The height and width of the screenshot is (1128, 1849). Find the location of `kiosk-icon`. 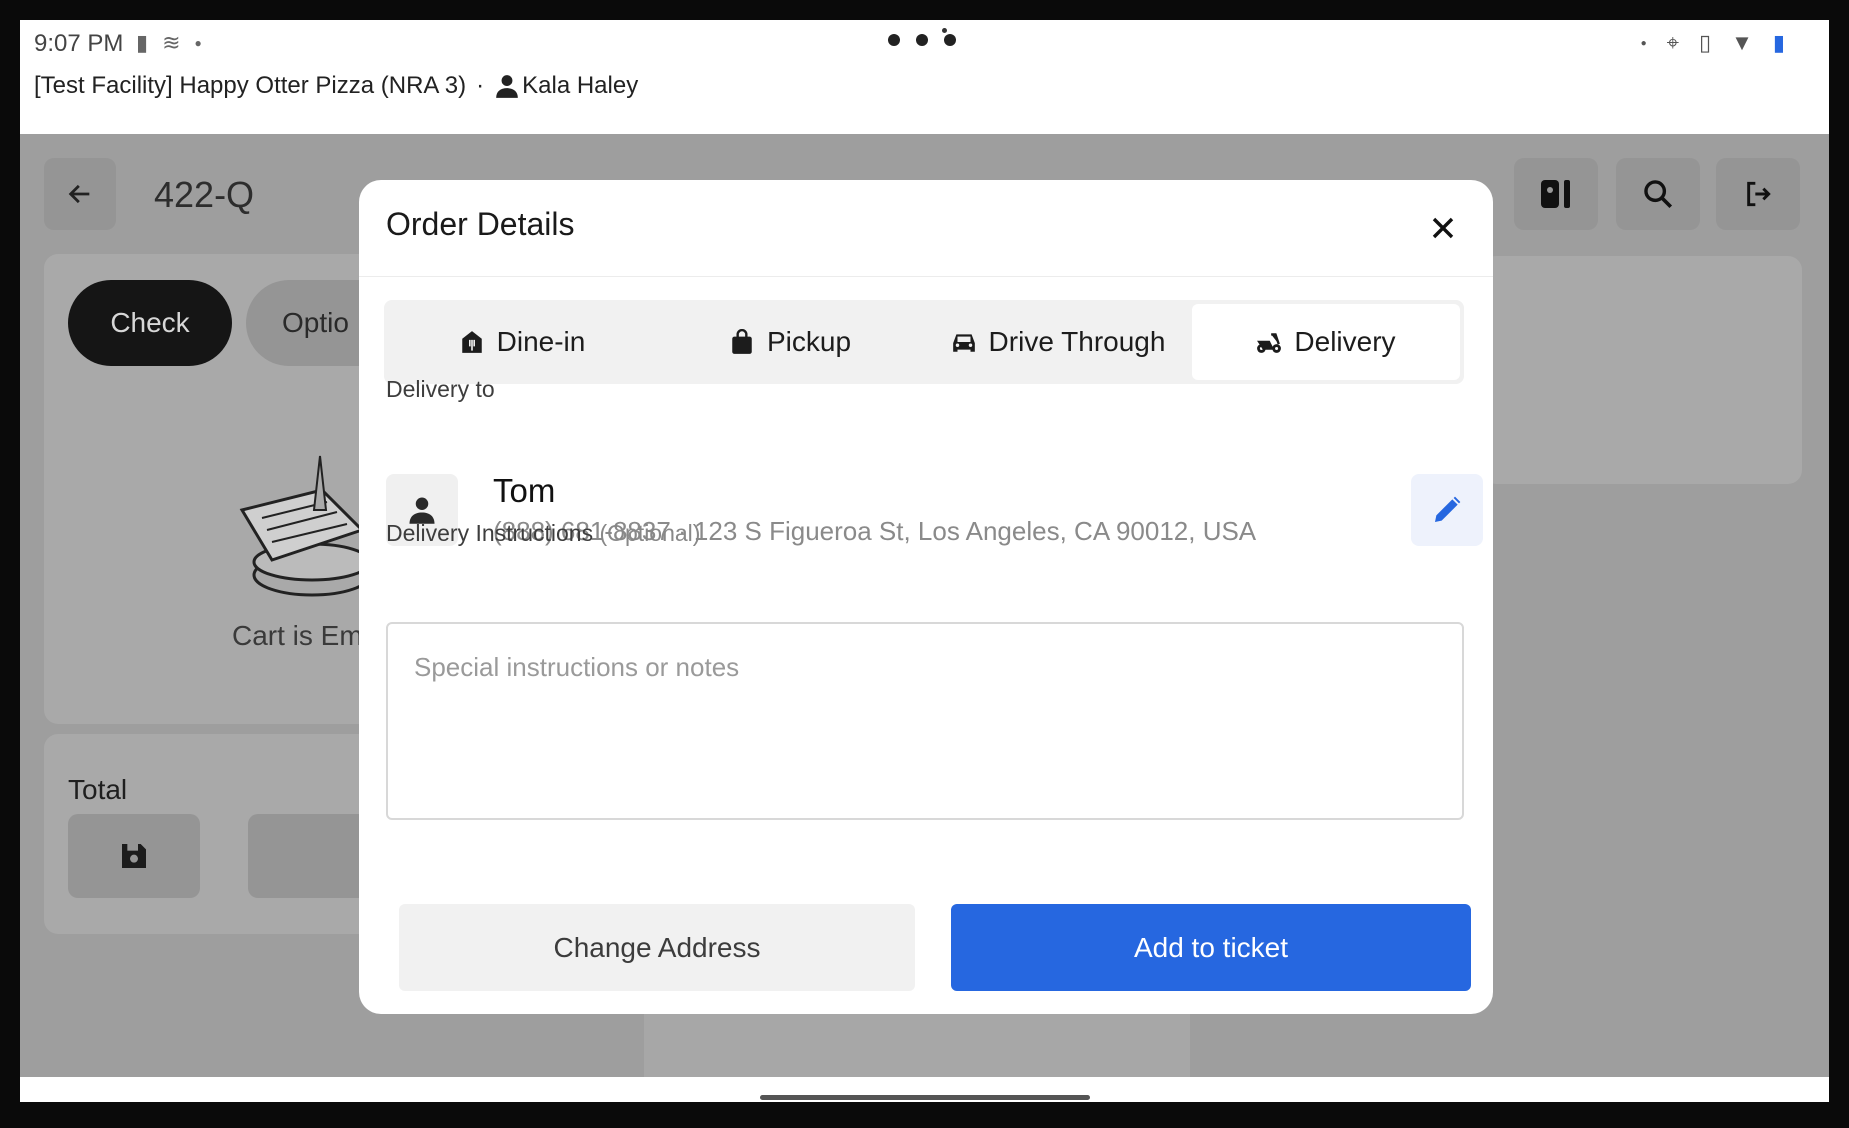

kiosk-icon is located at coordinates (1555, 194).